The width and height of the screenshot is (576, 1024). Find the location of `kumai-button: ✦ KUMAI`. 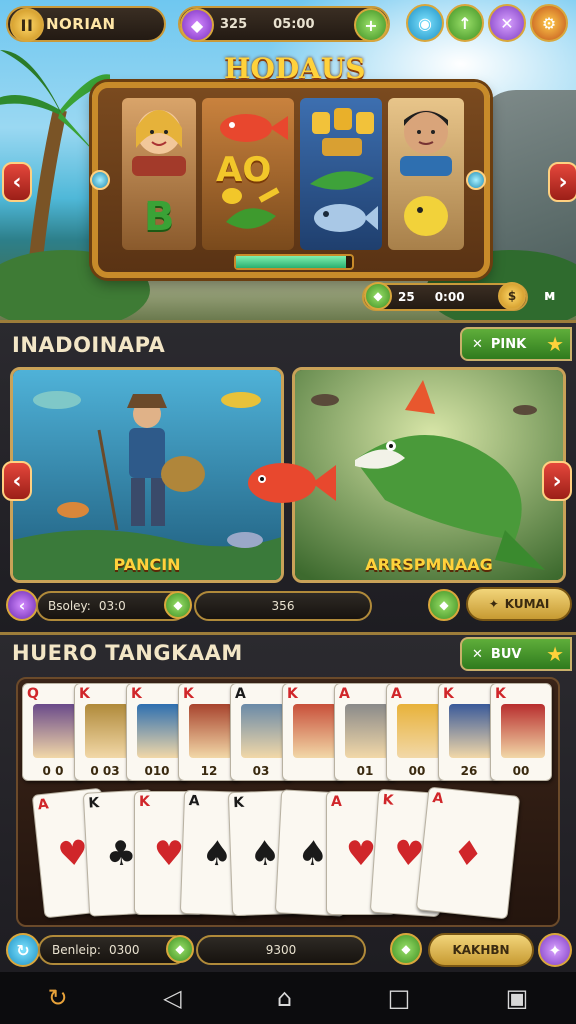

kumai-button: ✦ KUMAI is located at coordinates (519, 604).